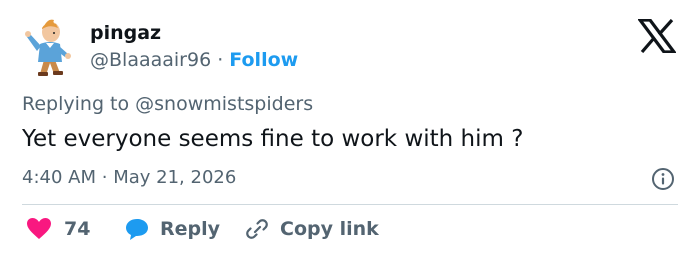  I want to click on reply-target-link: @snowmistspiders, so click(224, 104).